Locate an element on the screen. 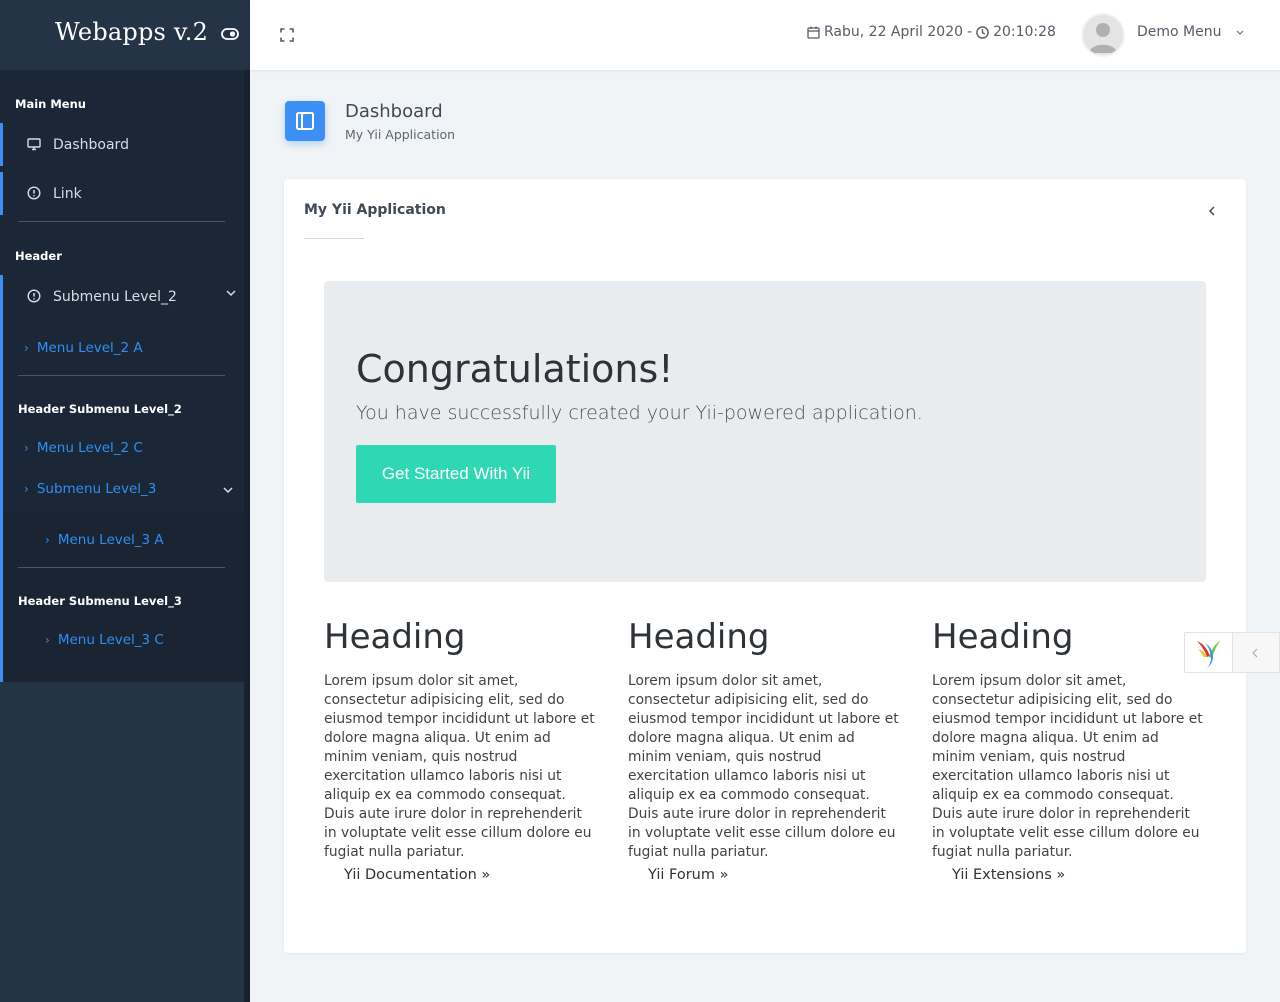 The height and width of the screenshot is (1002, 1280). jumbotron-title: Congratulations! is located at coordinates (515, 369).